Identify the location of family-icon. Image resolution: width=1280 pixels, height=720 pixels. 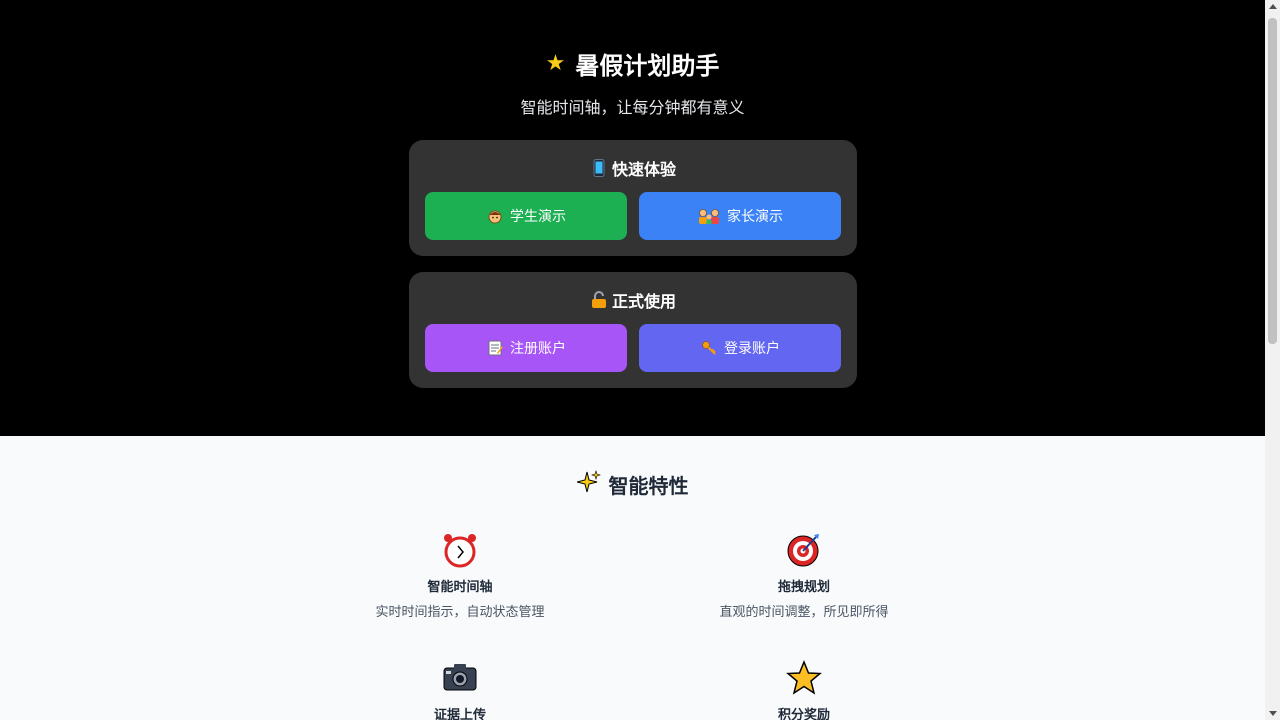
(709, 216).